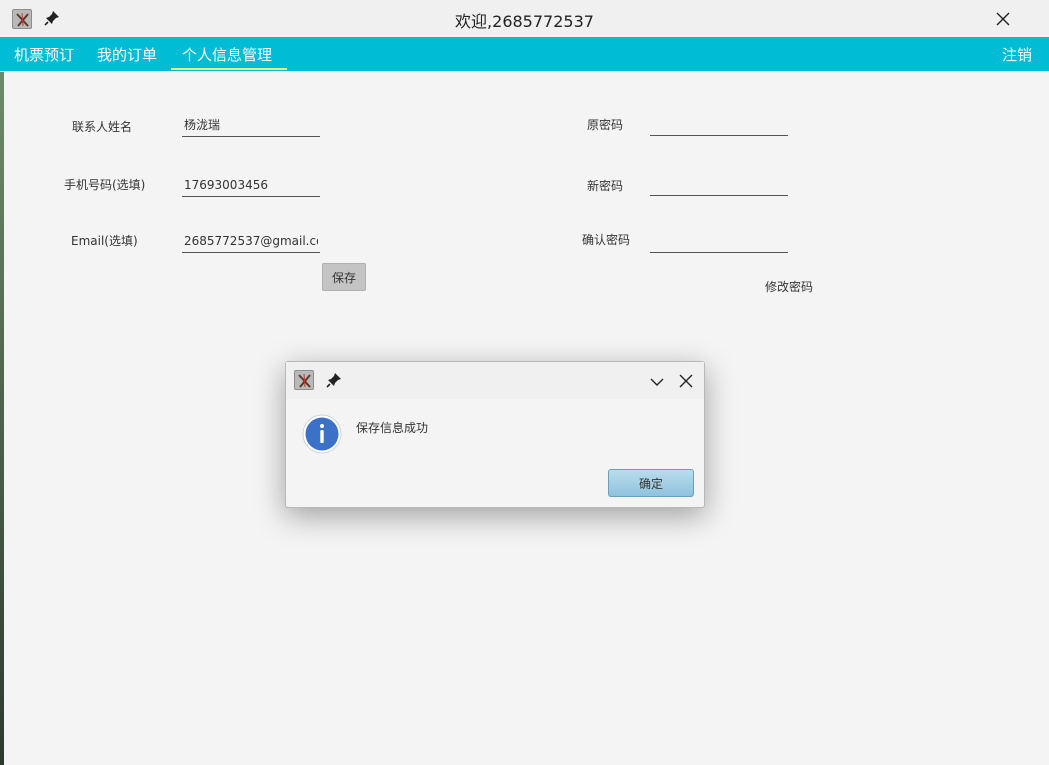 The height and width of the screenshot is (765, 1049). What do you see at coordinates (495, 434) in the screenshot?
I see `info-dialog: 保存信息成功 确定` at bounding box center [495, 434].